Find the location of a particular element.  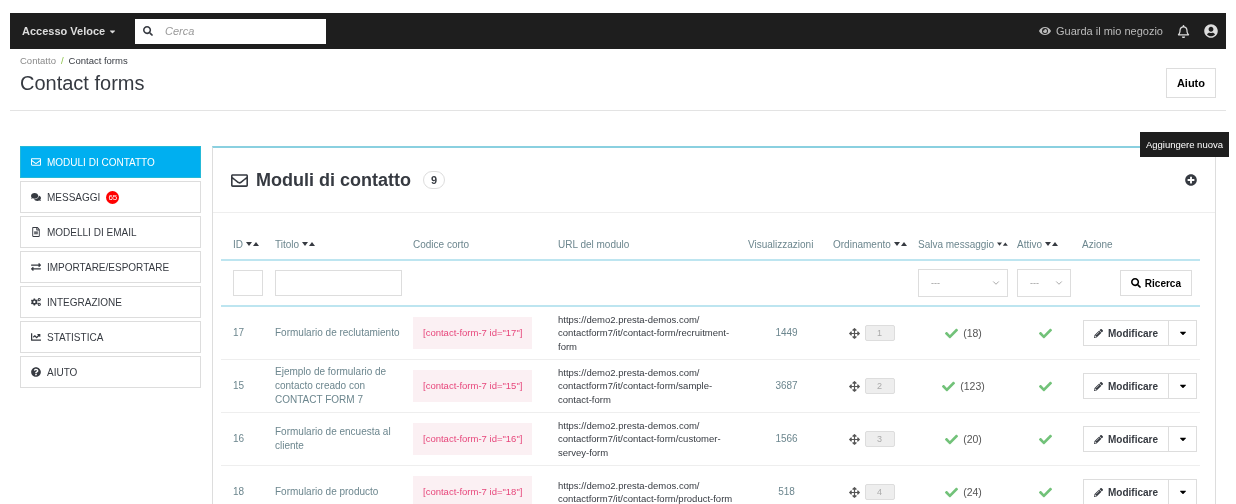

search-button: Ricerca is located at coordinates (1155, 283).